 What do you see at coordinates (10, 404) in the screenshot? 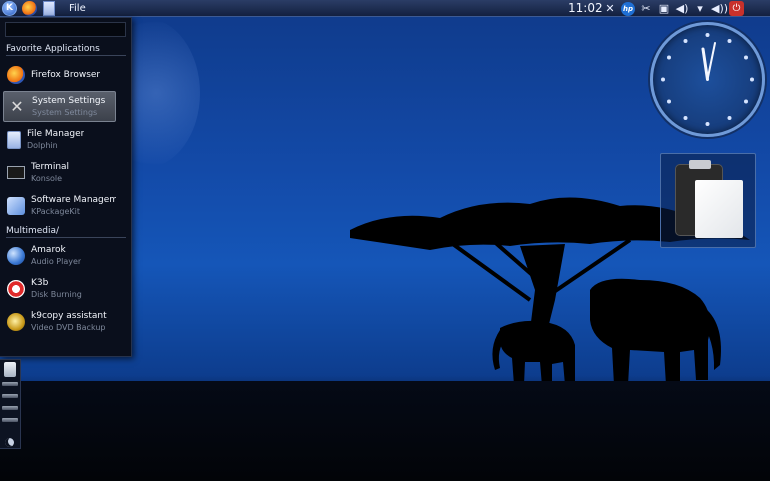
I see `left-dock` at bounding box center [10, 404].